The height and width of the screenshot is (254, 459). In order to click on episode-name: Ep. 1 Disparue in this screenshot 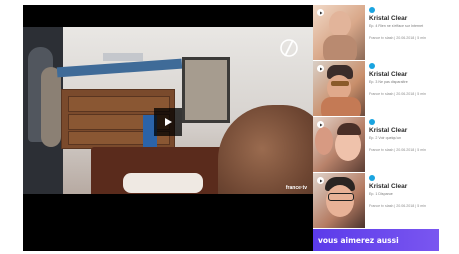, I will do `click(381, 194)`.